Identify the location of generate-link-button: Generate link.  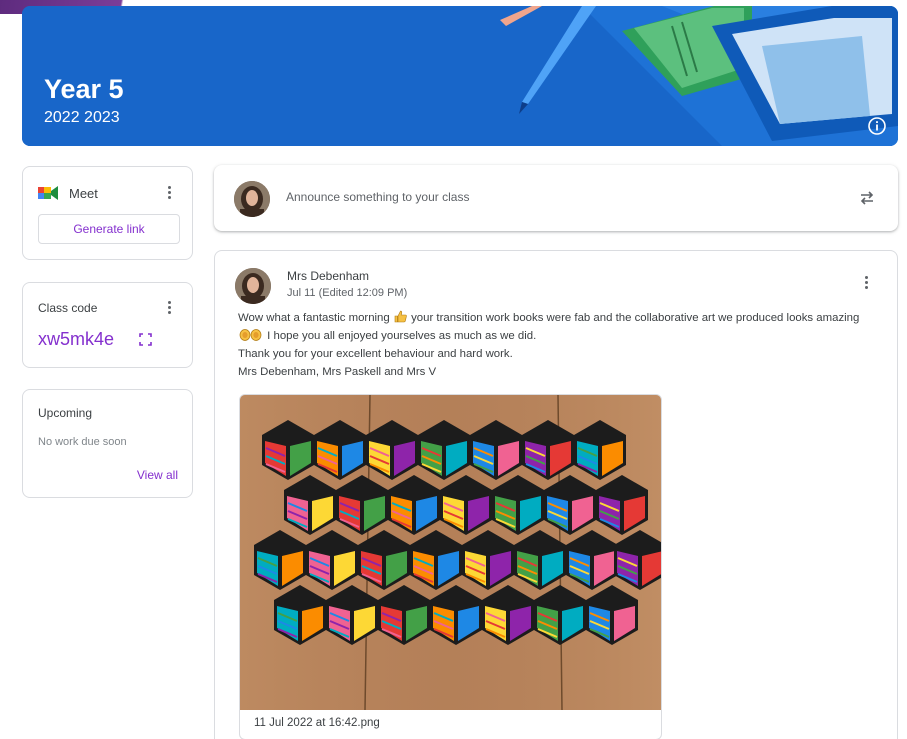
(109, 229).